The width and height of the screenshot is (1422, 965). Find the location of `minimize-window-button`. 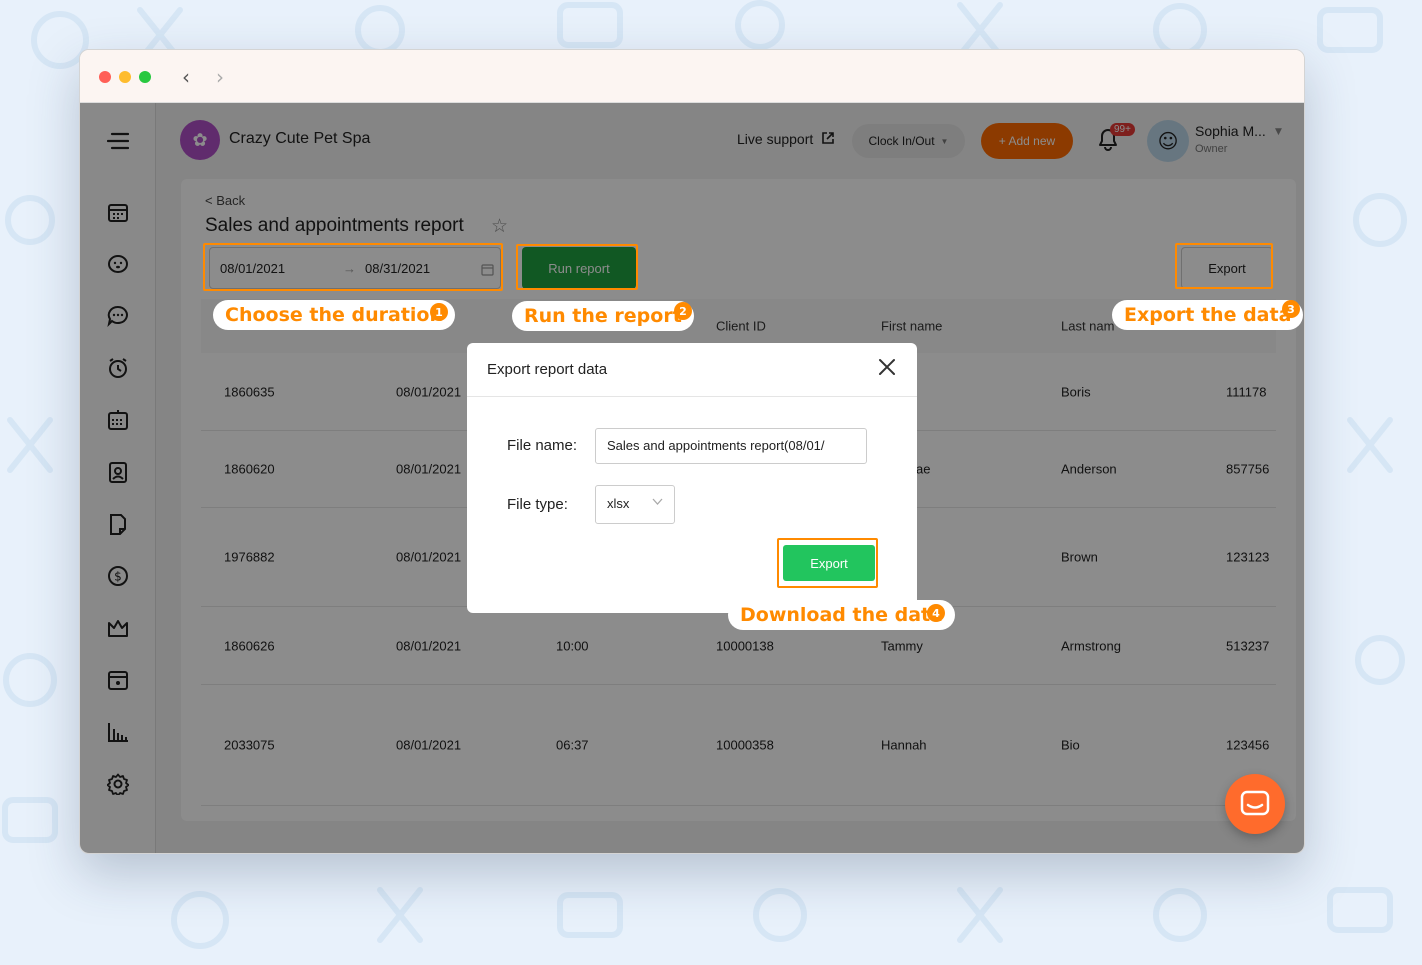

minimize-window-button is located at coordinates (125, 77).